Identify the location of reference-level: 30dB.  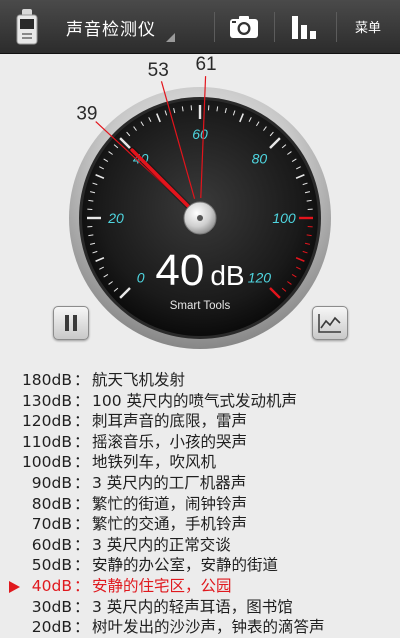
(52, 607).